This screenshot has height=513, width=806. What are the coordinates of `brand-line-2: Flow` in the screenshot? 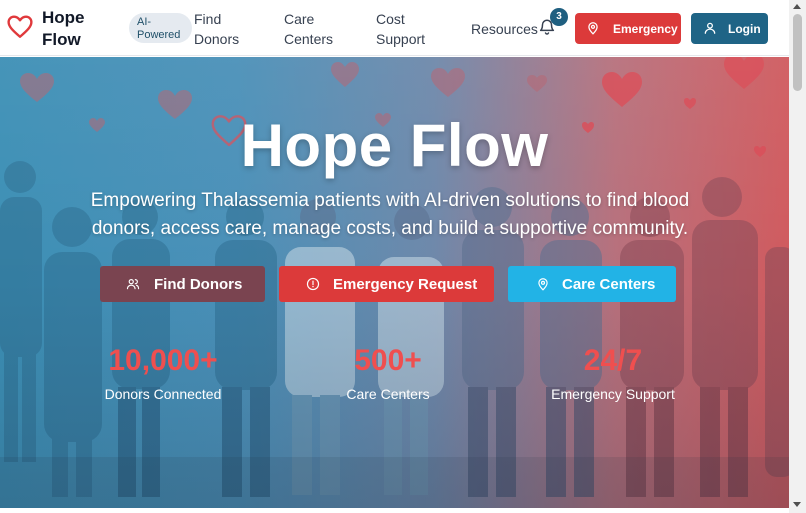 It's located at (61, 39).